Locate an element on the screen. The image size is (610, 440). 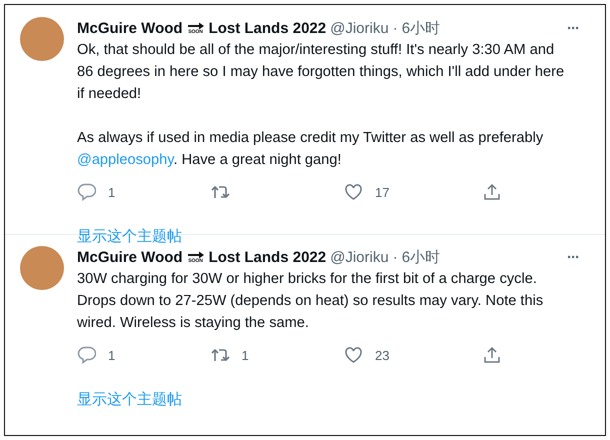
like-count: 23 is located at coordinates (382, 355).